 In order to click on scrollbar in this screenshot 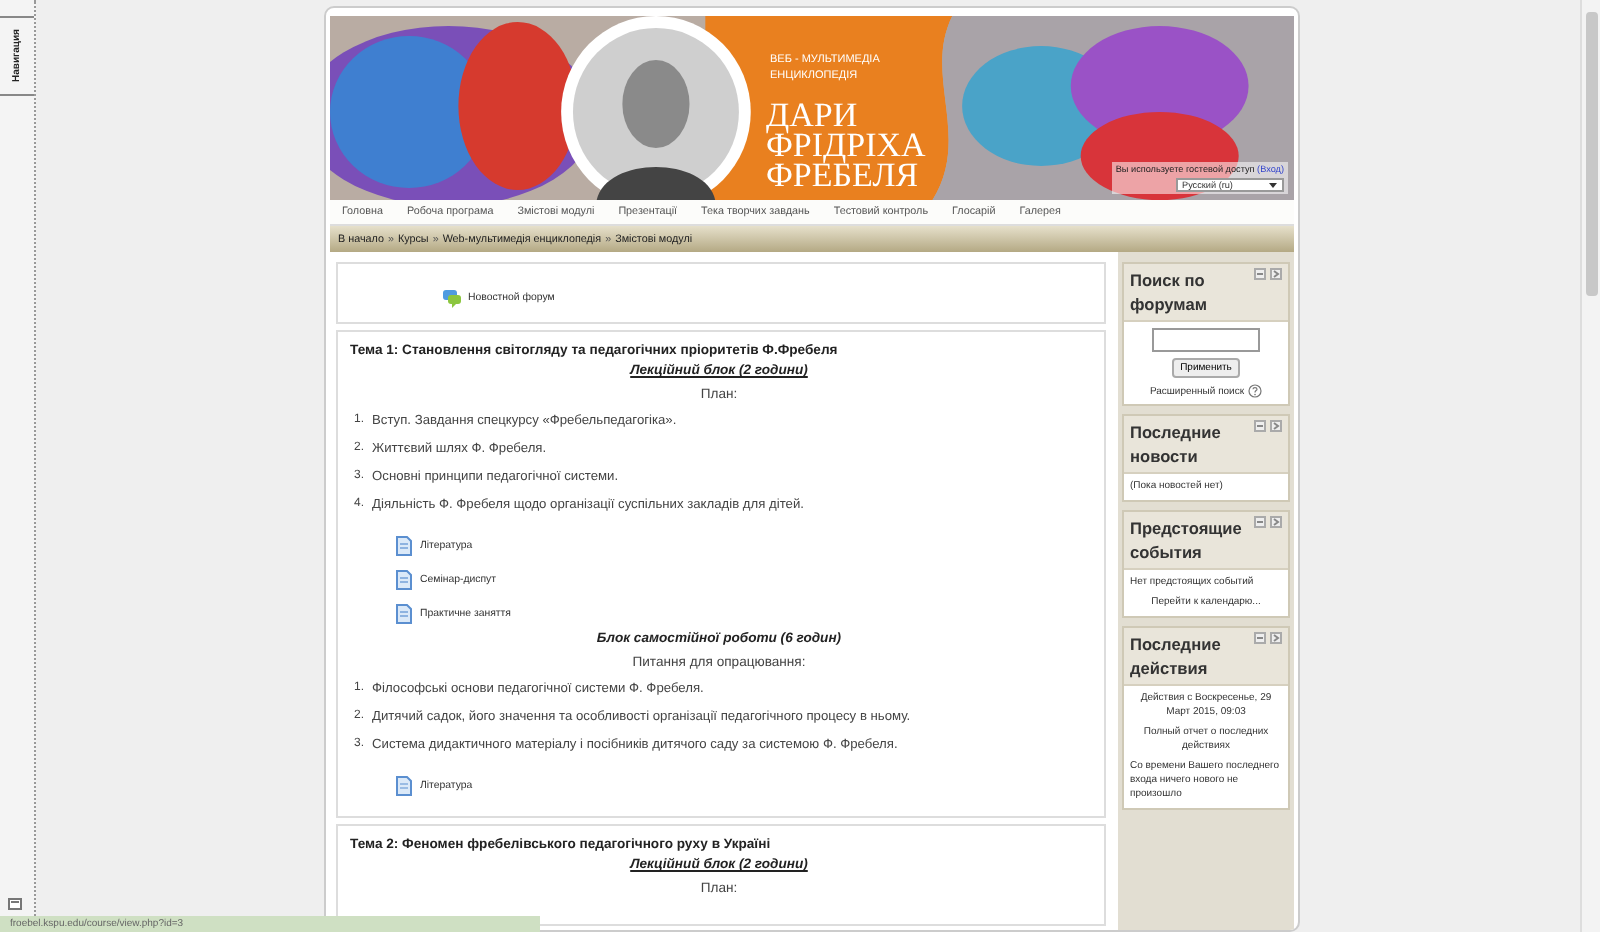, I will do `click(1590, 466)`.